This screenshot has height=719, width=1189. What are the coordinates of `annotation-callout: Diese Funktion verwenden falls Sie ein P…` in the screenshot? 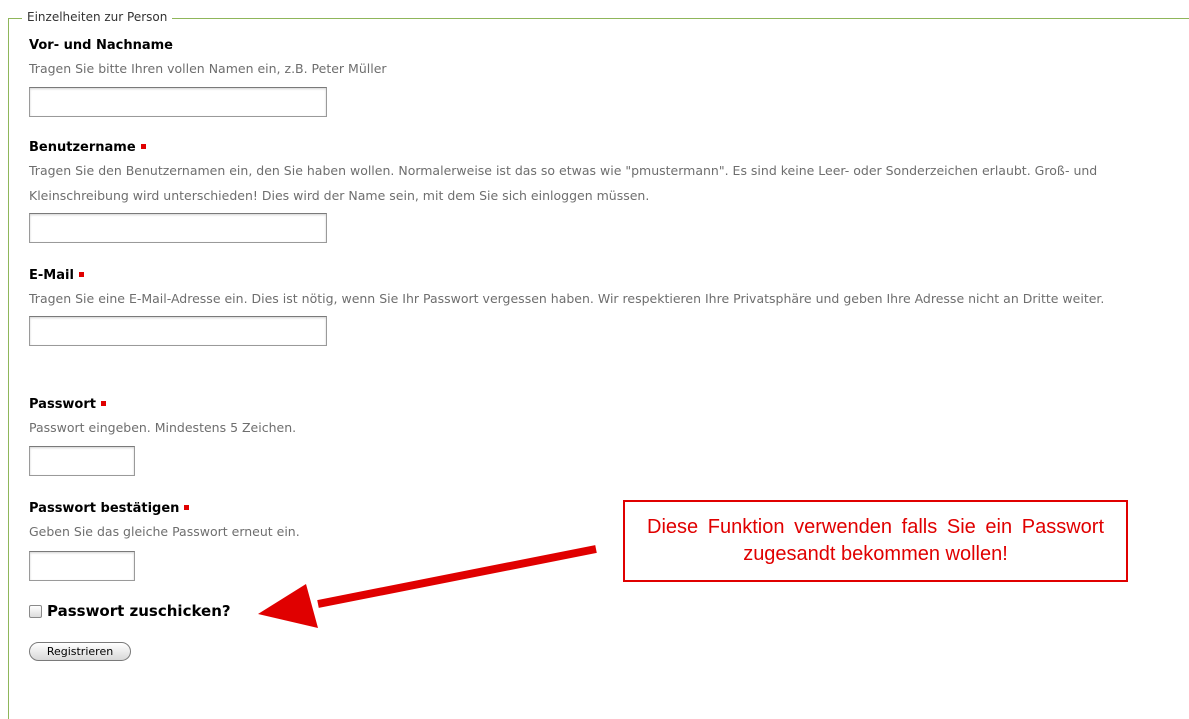 It's located at (875, 541).